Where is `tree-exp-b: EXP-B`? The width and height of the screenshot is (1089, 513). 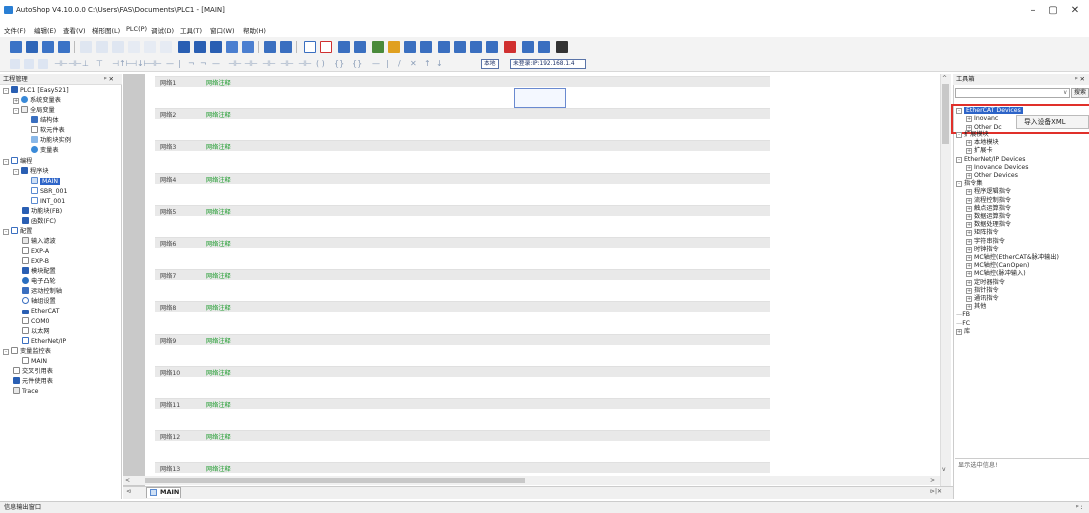 tree-exp-b: EXP-B is located at coordinates (35, 261).